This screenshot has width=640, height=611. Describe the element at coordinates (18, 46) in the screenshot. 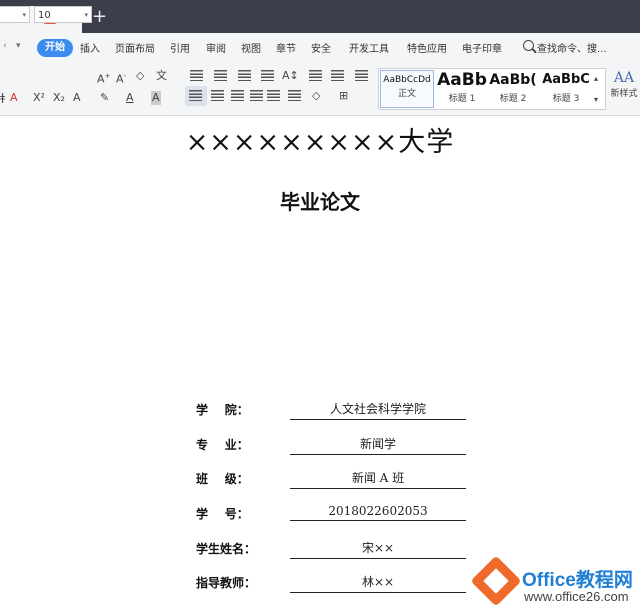

I see `quick-access-dropdown-icon: ▾` at that location.